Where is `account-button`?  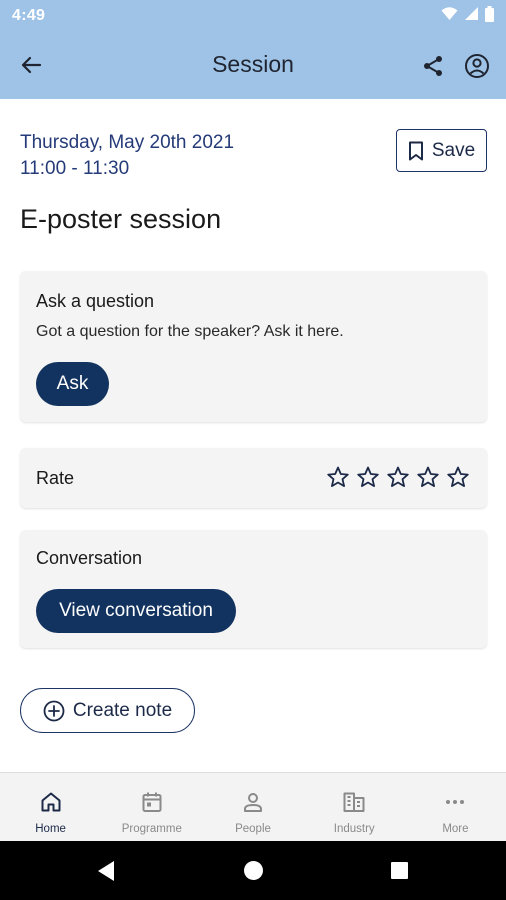 account-button is located at coordinates (477, 66).